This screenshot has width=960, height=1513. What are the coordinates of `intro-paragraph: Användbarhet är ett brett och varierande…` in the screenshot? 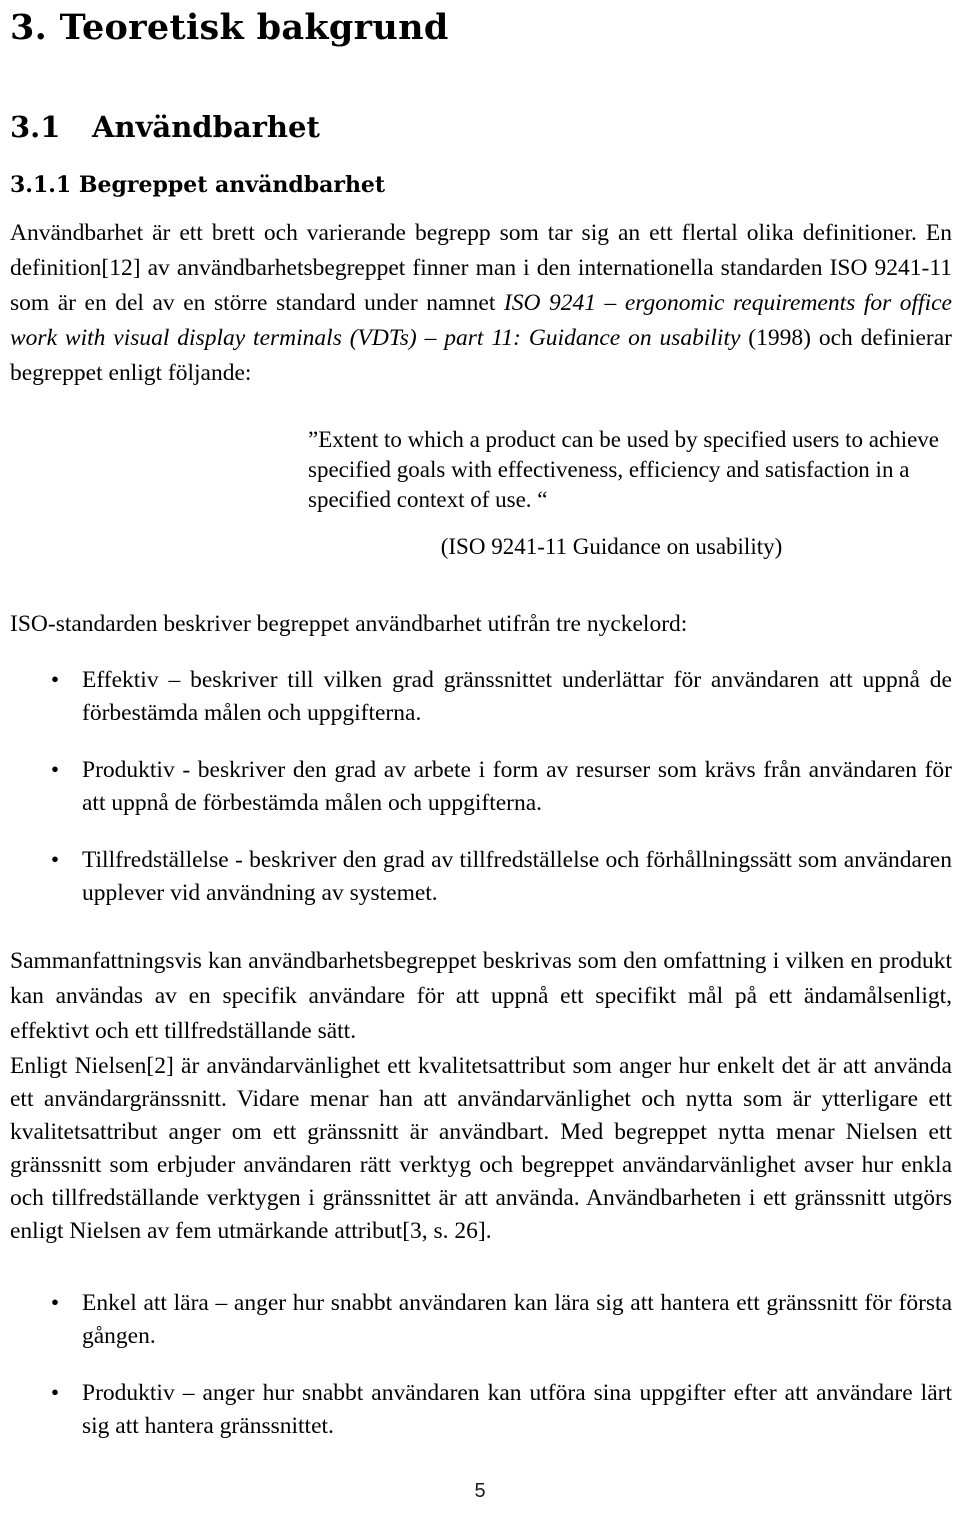 It's located at (481, 303).